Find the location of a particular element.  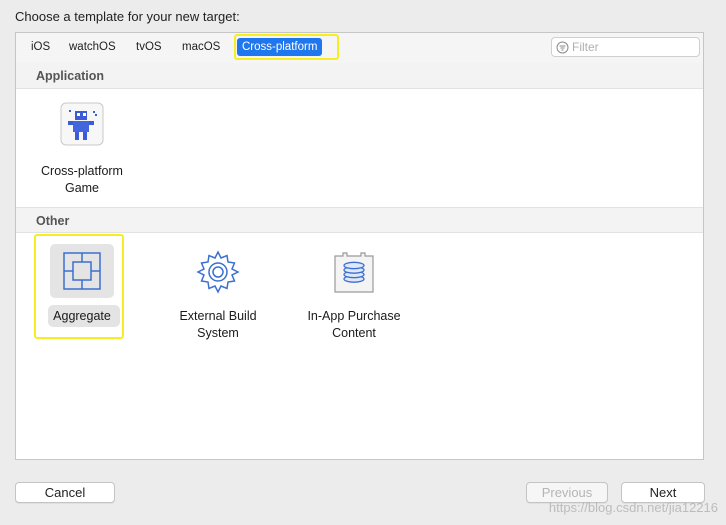

tab-watchos: watchOS is located at coordinates (92, 47).